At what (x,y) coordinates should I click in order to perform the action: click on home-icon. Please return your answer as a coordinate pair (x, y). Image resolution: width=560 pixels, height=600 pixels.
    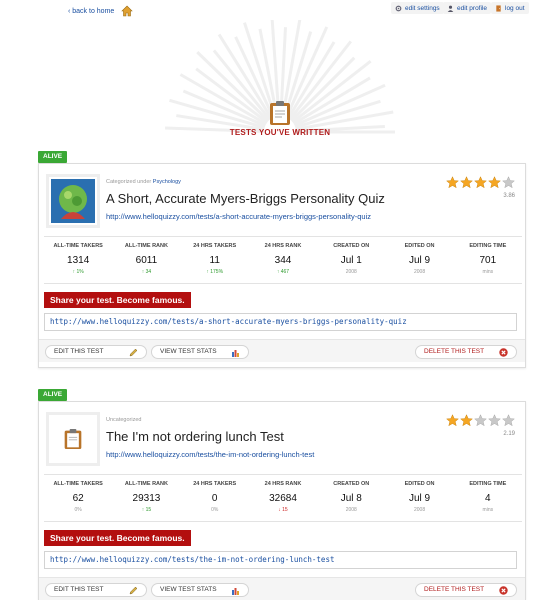
    Looking at the image, I should click on (127, 11).